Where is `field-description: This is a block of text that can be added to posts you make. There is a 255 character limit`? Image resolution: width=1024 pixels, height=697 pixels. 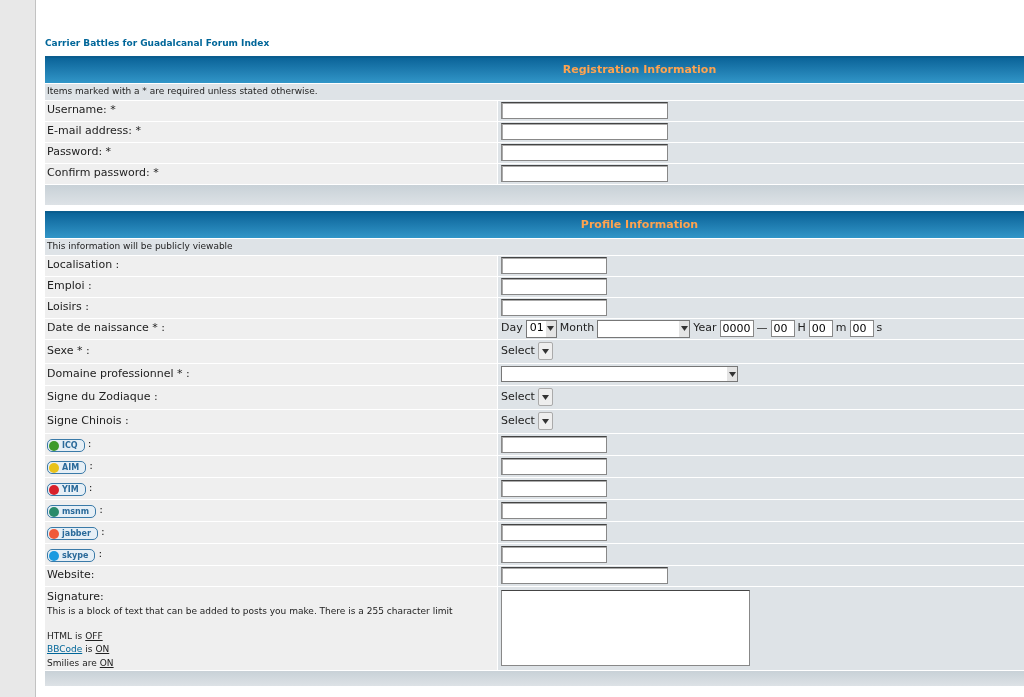
field-description: This is a block of text that can be added to posts you make. There is a 255 character limit is located at coordinates (250, 611).